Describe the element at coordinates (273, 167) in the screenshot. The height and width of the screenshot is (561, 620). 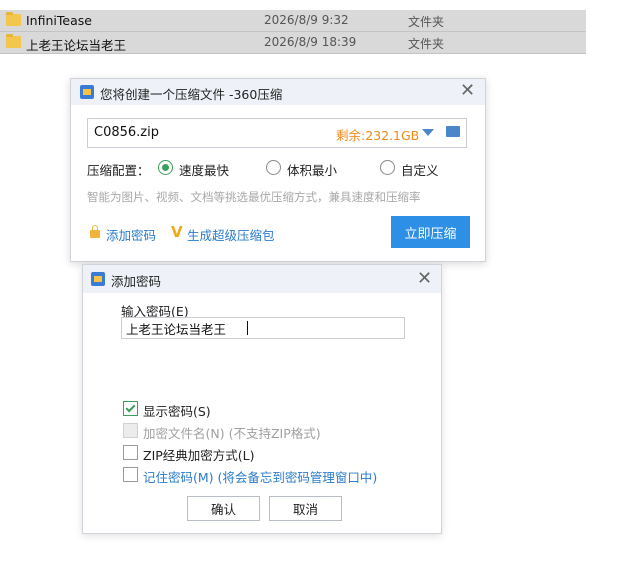
I see `radio-smallest-size` at that location.